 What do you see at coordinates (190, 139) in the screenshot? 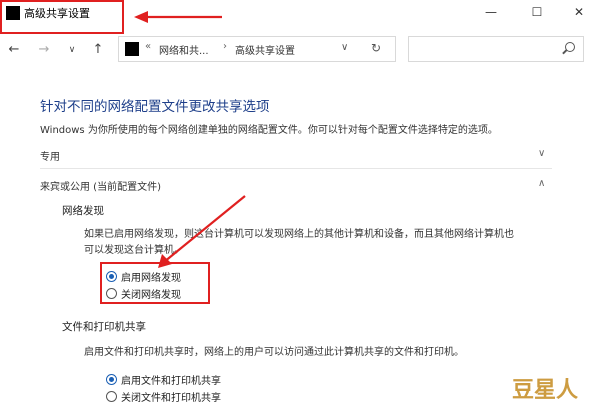
I see `annotation-arrows` at bounding box center [190, 139].